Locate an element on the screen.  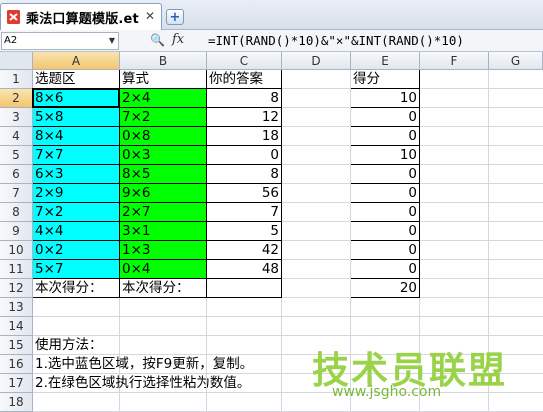
cell-g10 is located at coordinates (516, 250).